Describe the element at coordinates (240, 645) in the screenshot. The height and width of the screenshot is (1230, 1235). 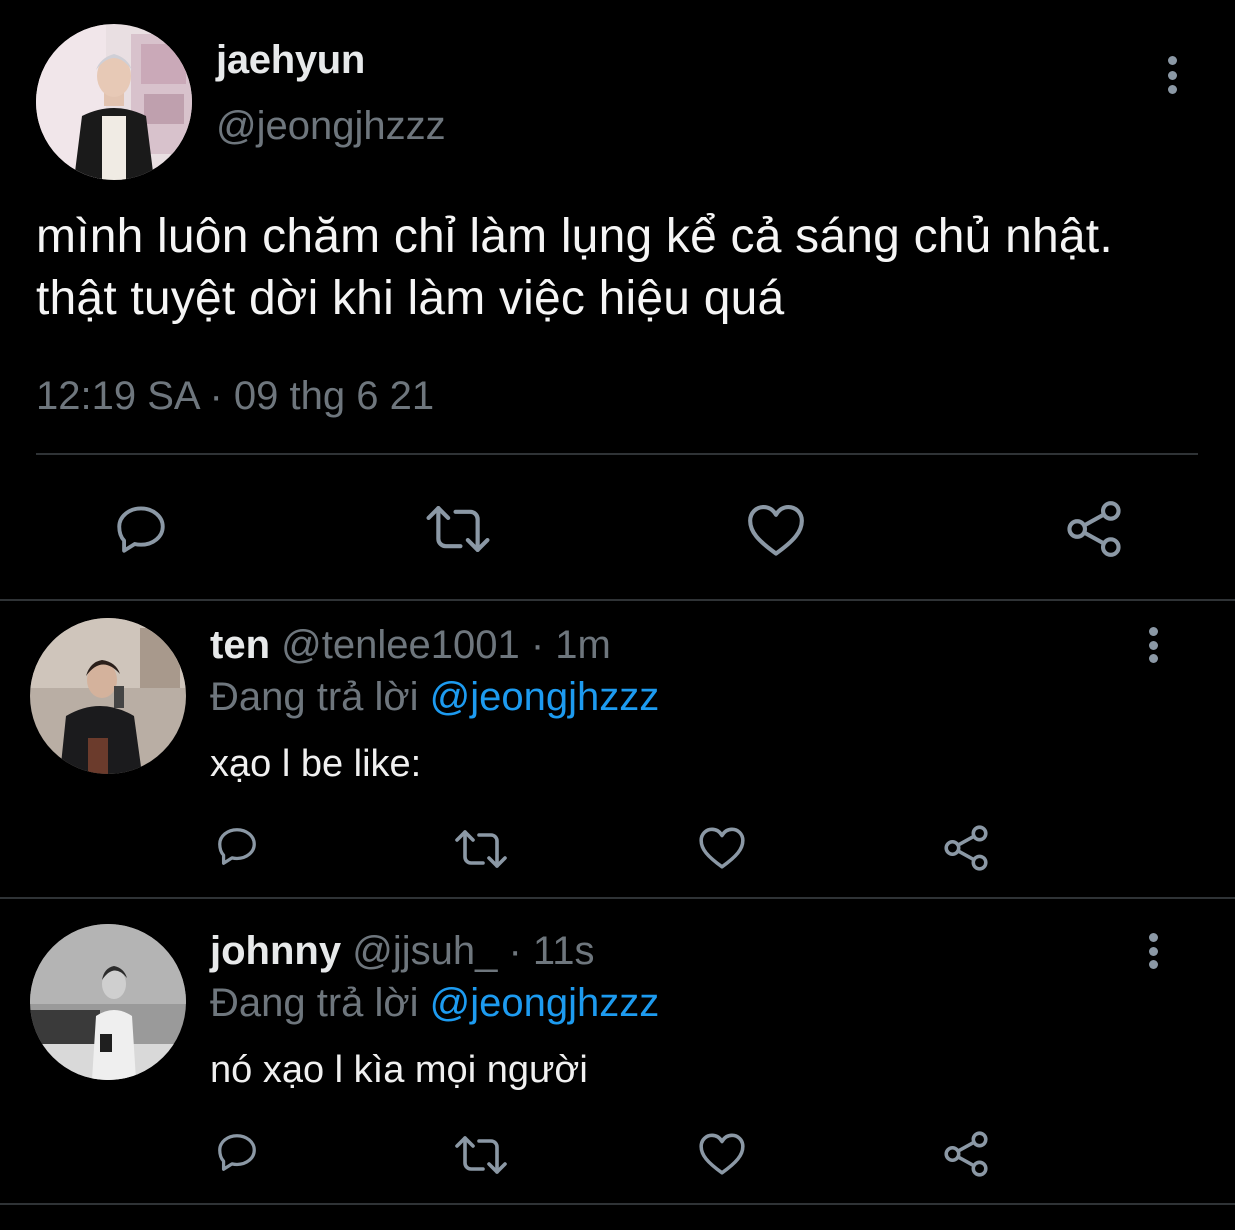
I see `display-name: ten` at that location.